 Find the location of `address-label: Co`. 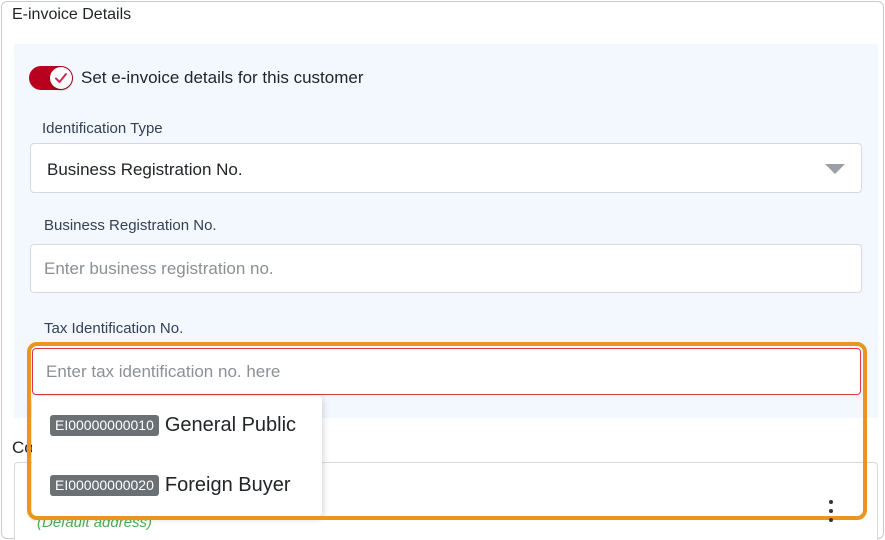

address-label: Co is located at coordinates (23, 447).